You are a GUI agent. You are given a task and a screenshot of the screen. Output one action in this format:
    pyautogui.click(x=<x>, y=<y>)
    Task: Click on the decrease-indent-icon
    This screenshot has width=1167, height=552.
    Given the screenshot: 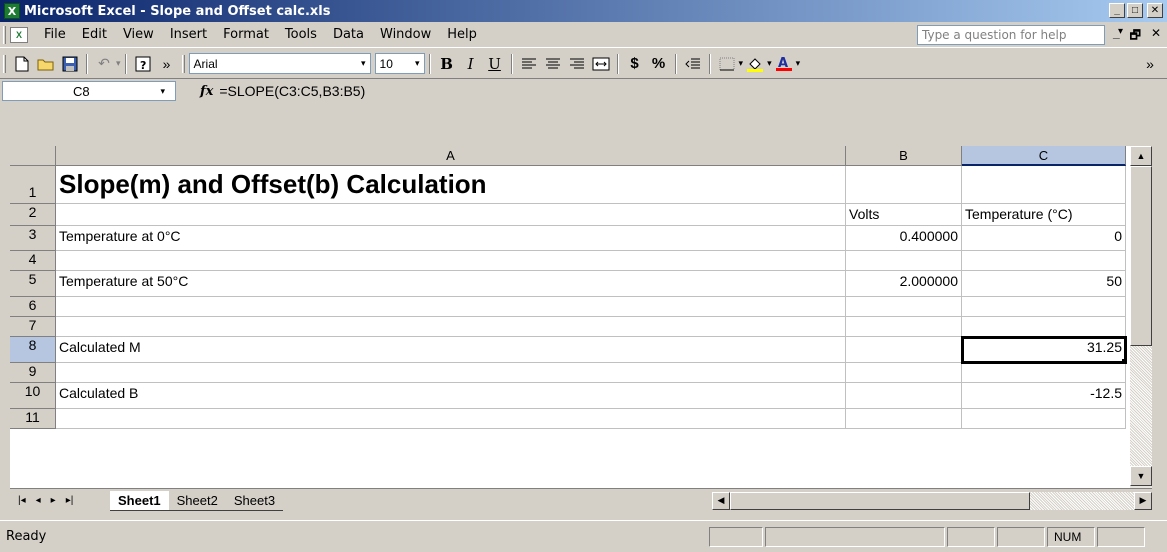 What is the action you would take?
    pyautogui.click(x=693, y=64)
    